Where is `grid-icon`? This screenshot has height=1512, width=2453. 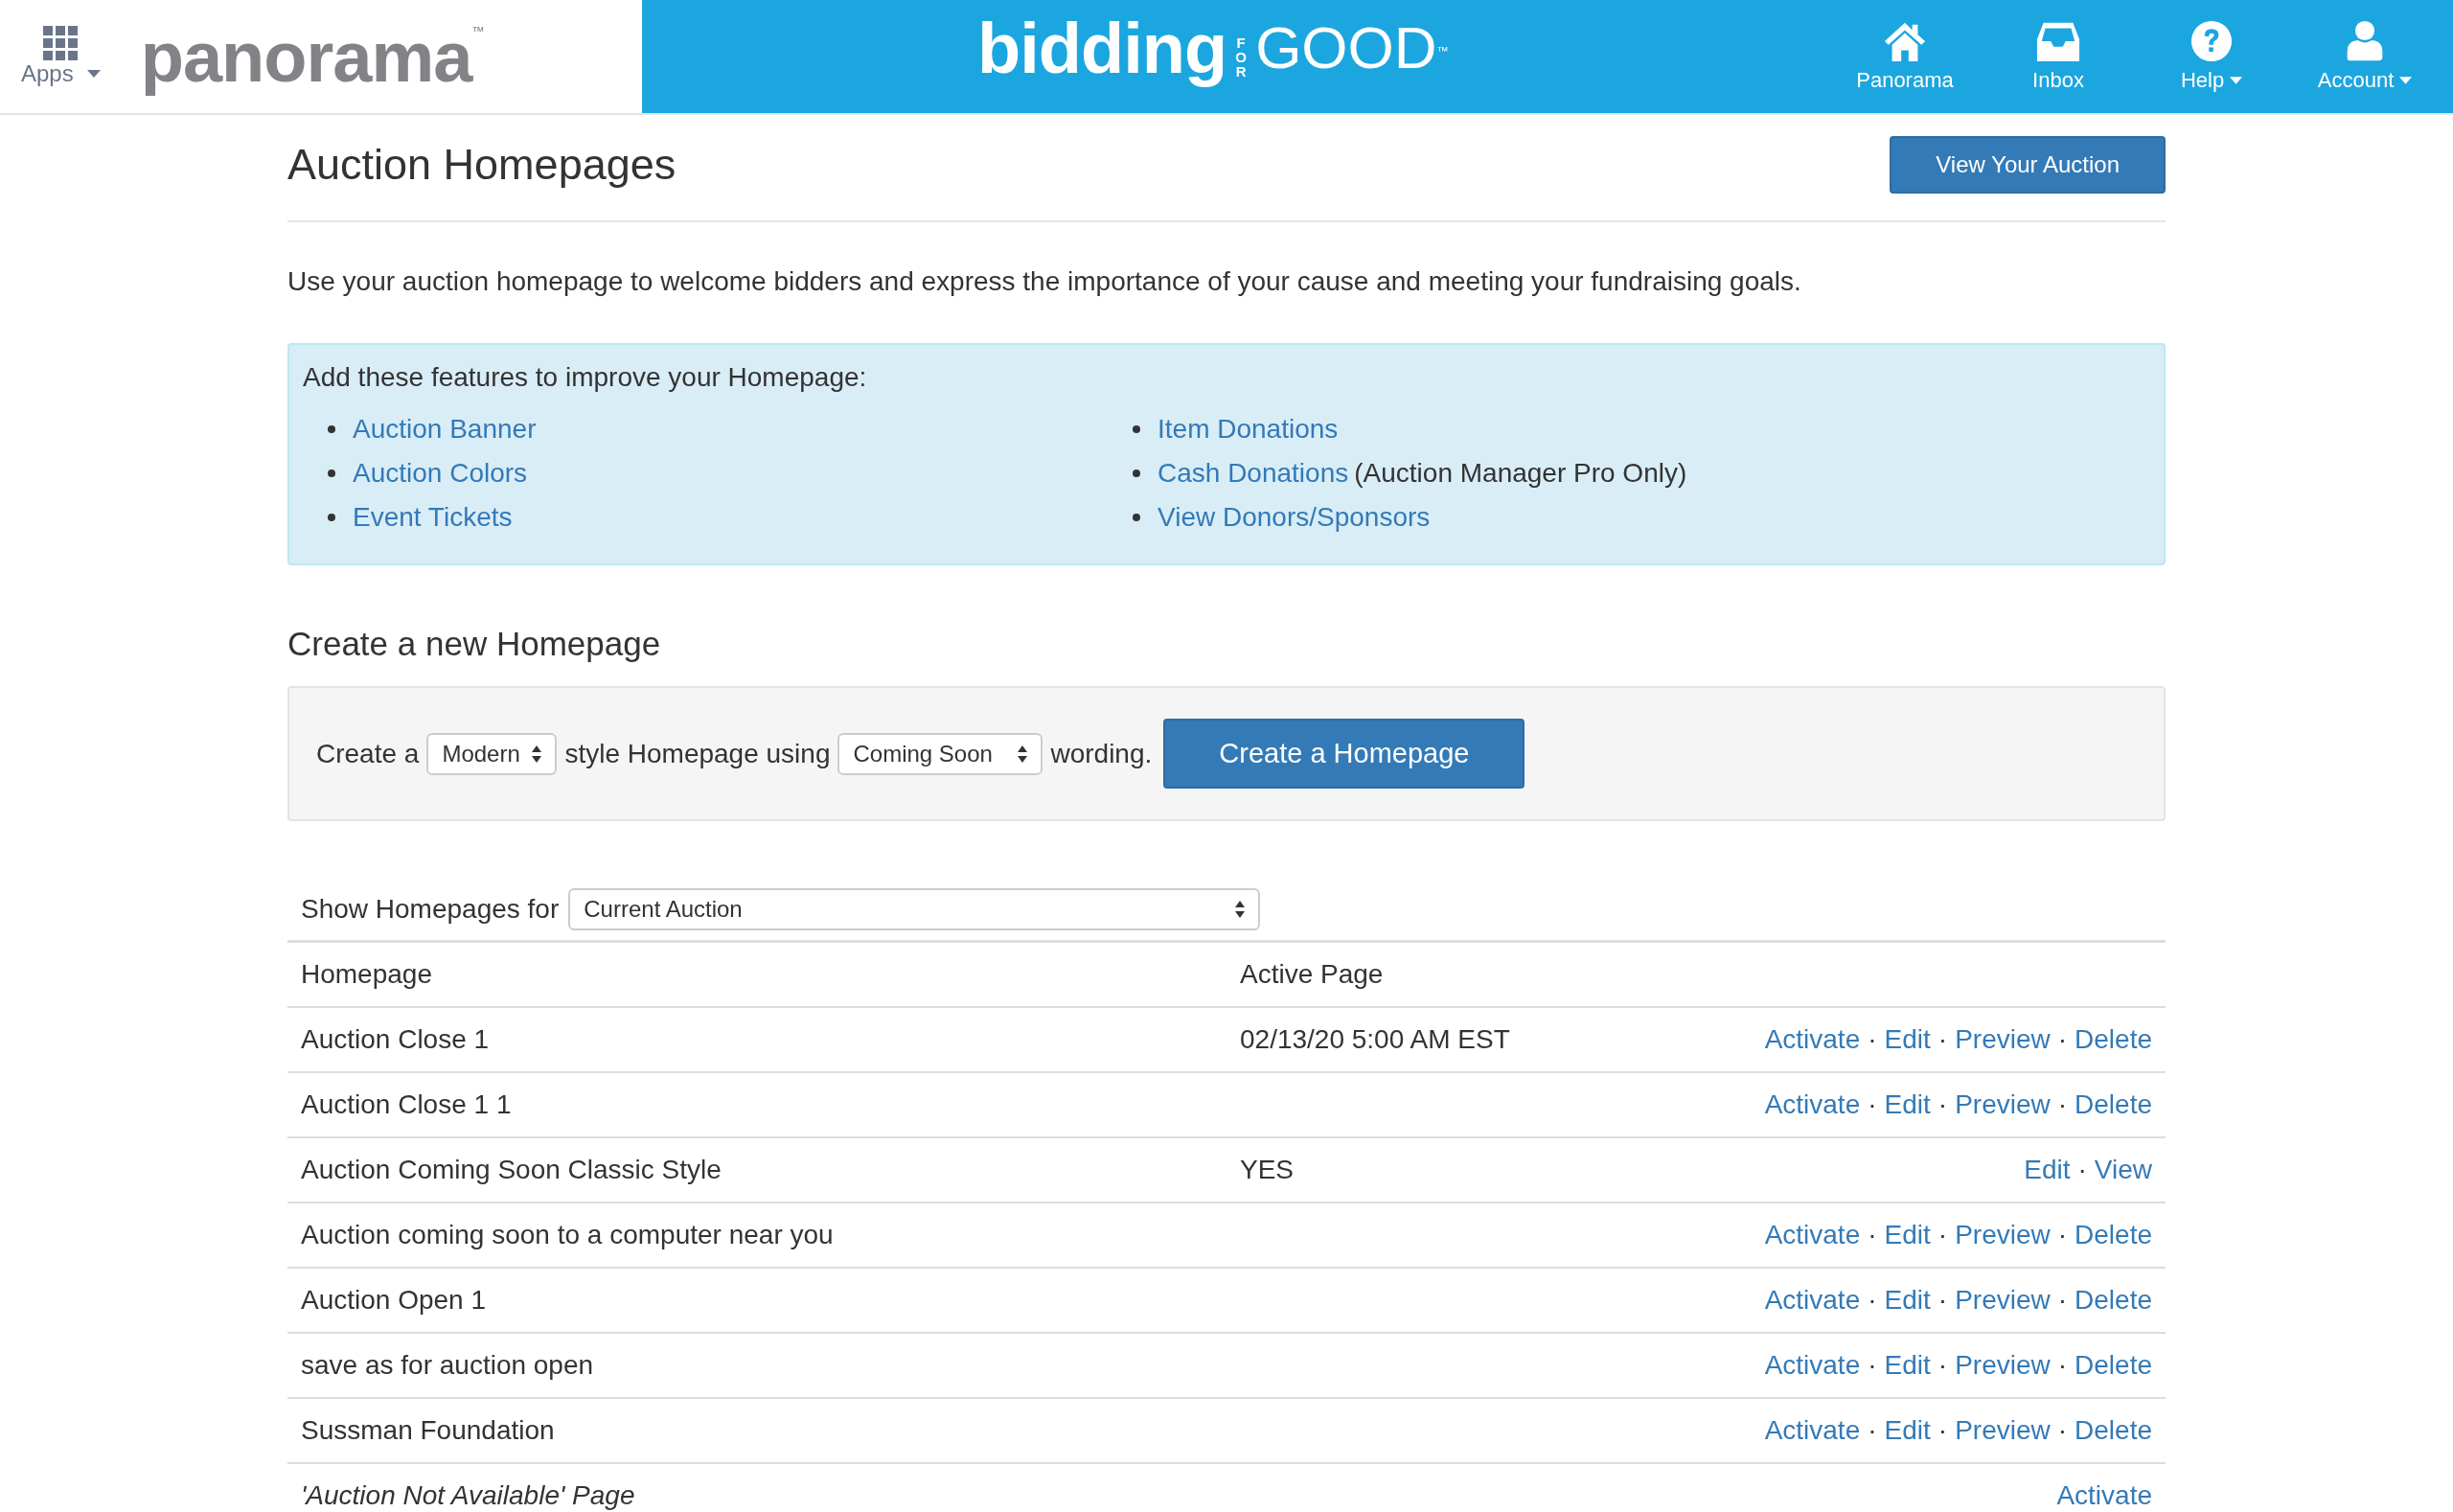 grid-icon is located at coordinates (61, 43).